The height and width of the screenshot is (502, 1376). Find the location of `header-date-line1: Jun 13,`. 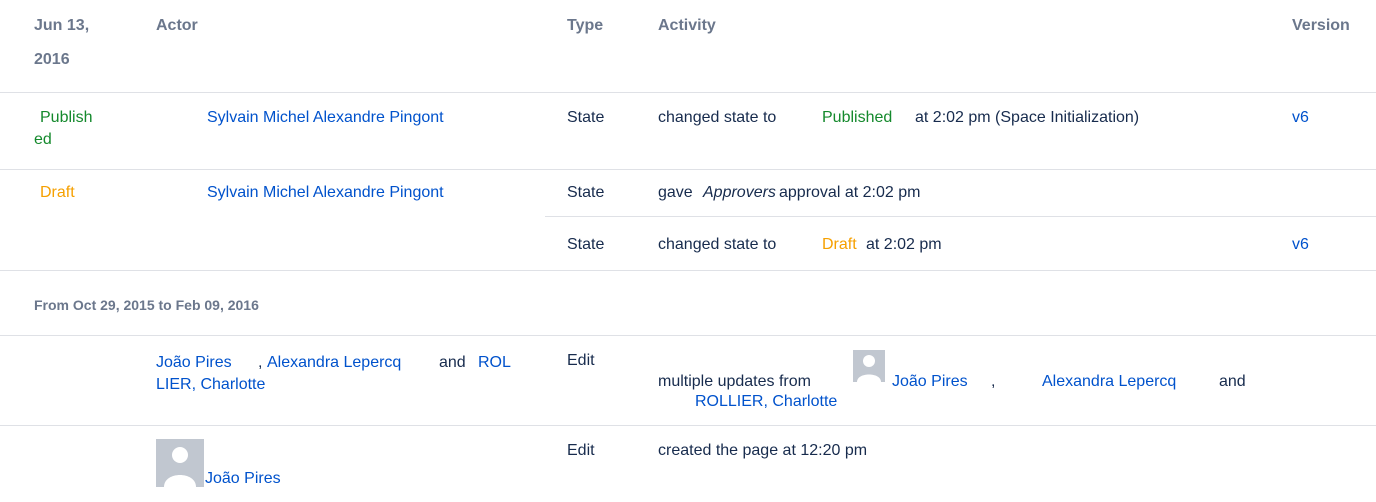

header-date-line1: Jun 13, is located at coordinates (62, 25).